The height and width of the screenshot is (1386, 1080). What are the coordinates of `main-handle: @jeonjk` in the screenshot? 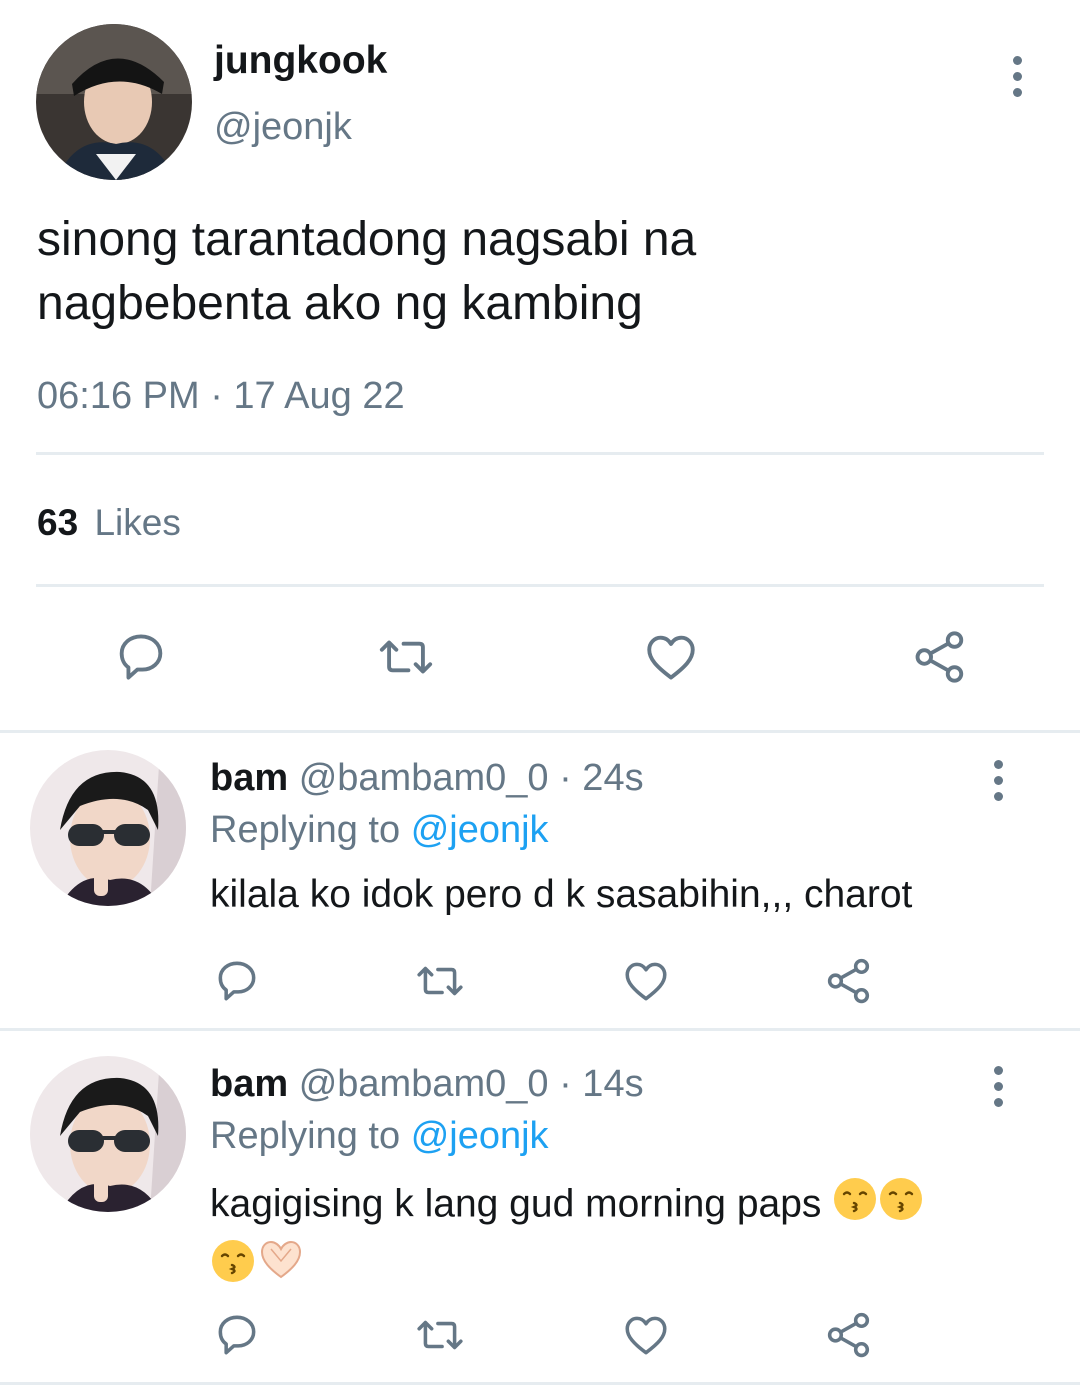 It's located at (283, 127).